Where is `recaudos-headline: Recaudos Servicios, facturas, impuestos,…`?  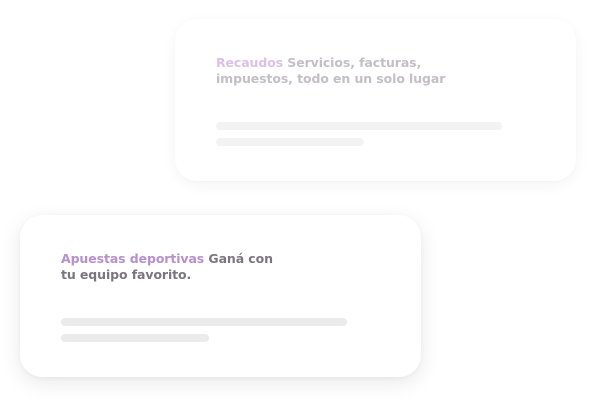
recaudos-headline: Recaudos Servicios, facturas, impuestos,… is located at coordinates (331, 71).